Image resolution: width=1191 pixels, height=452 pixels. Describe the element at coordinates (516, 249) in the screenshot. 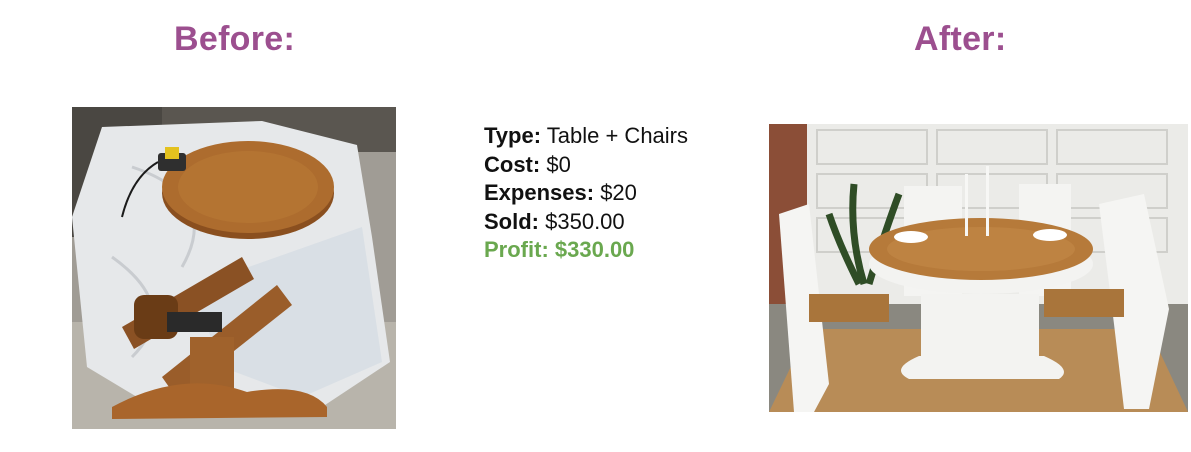

I see `profit-label: Profit:` at that location.